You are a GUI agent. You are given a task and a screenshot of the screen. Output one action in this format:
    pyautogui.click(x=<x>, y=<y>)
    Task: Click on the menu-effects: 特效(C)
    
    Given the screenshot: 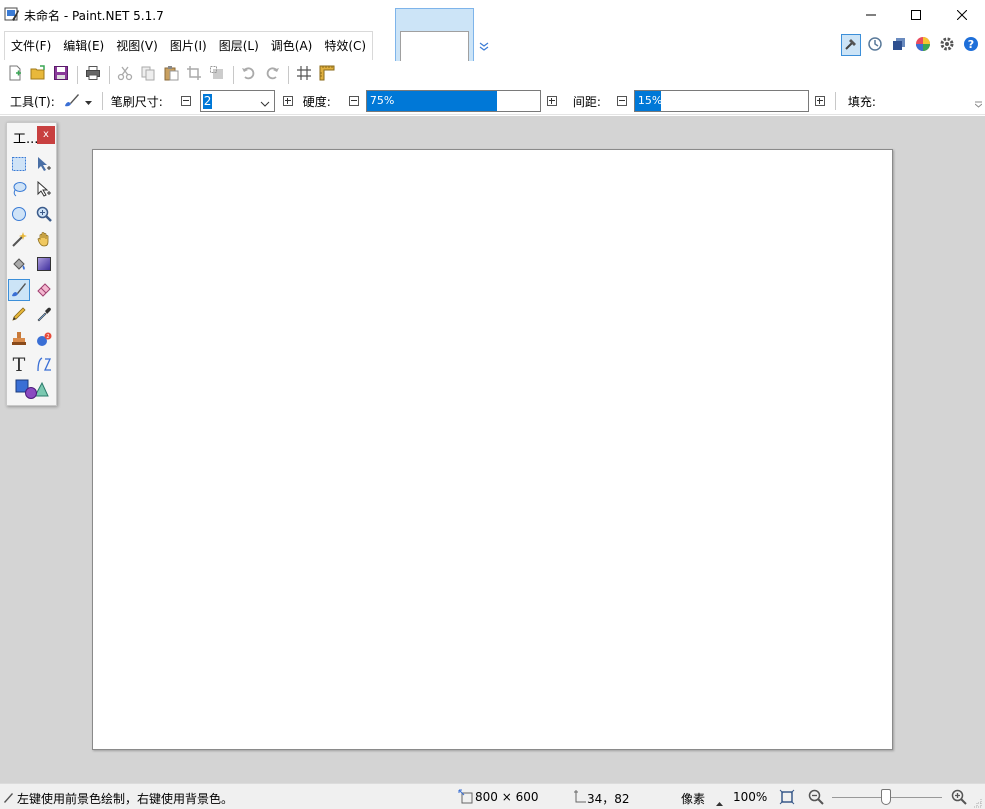 What is the action you would take?
    pyautogui.click(x=345, y=46)
    